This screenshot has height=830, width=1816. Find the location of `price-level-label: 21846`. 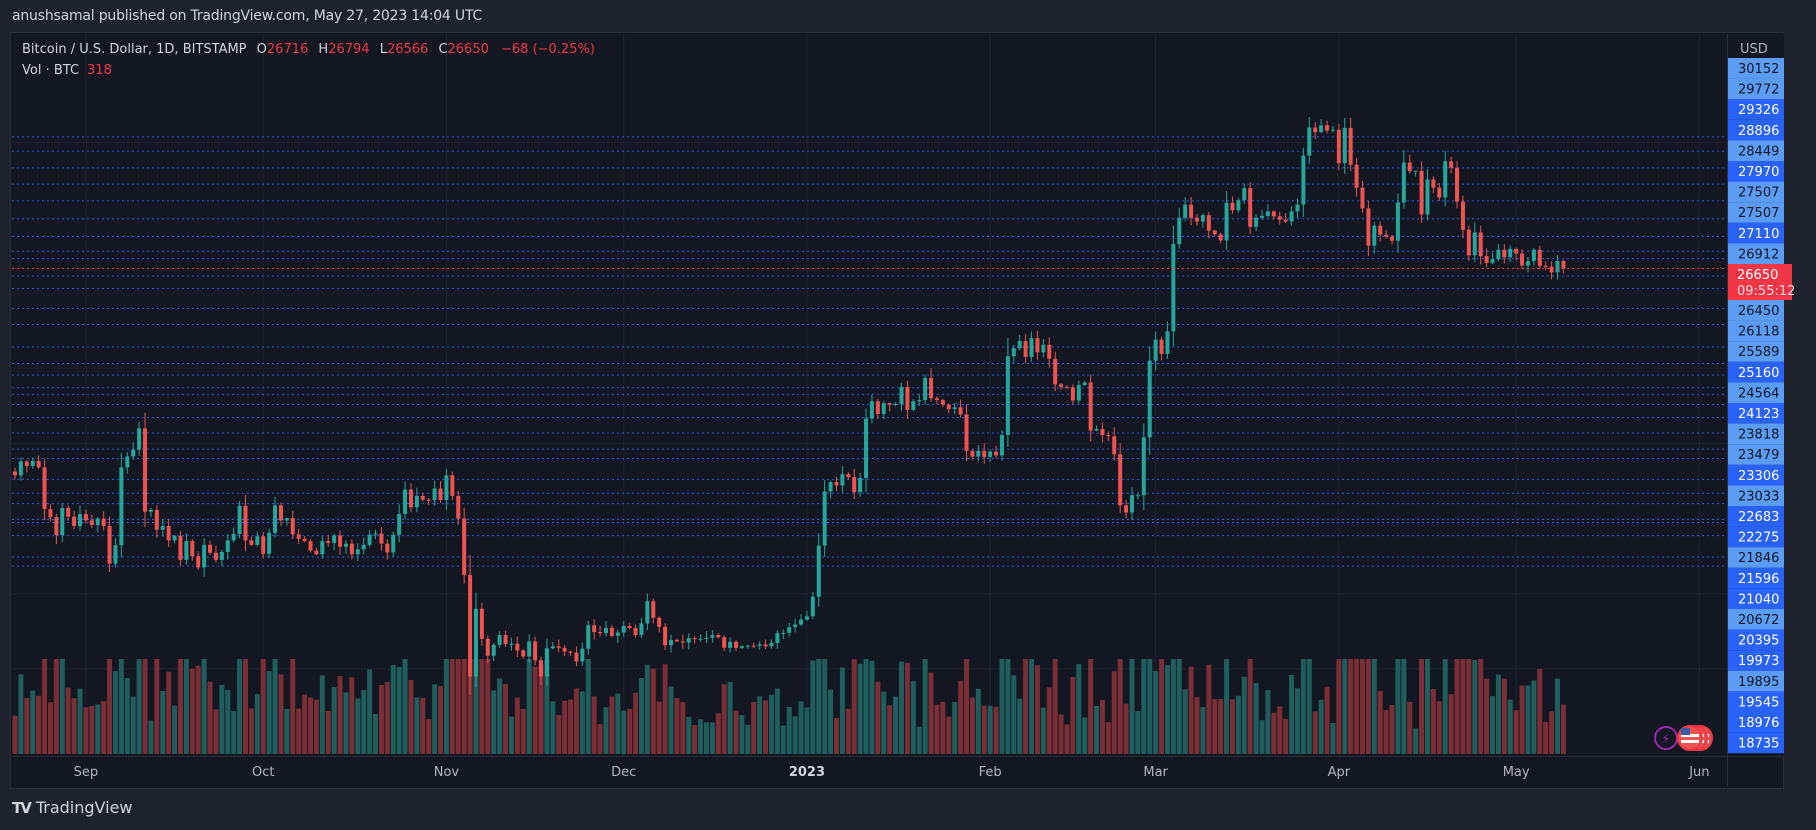

price-level-label: 21846 is located at coordinates (1756, 557).